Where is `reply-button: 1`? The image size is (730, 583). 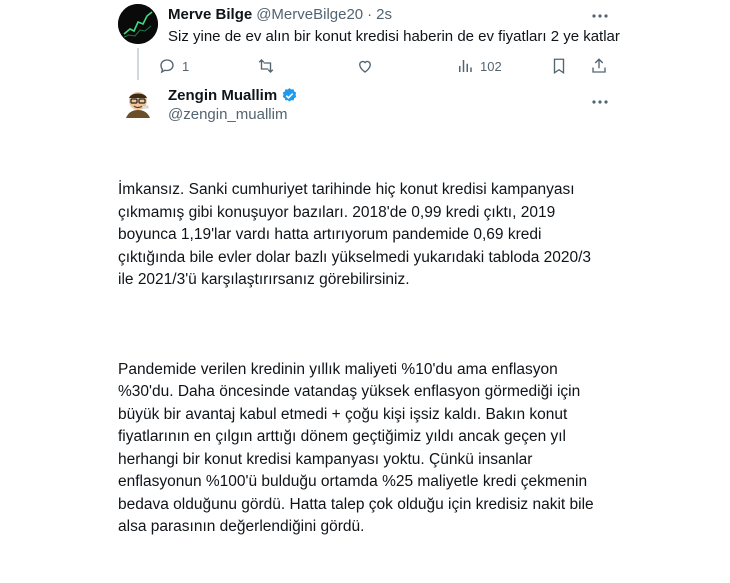 reply-button: 1 is located at coordinates (173, 66).